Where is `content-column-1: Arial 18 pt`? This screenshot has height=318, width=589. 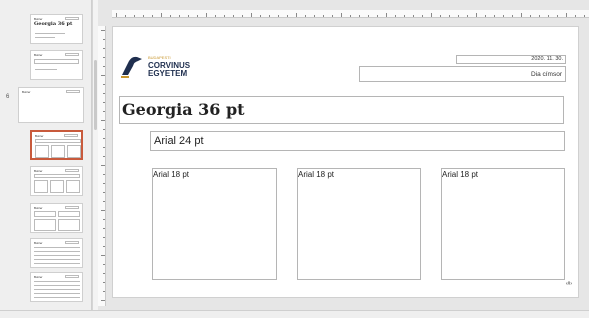
content-column-1: Arial 18 pt is located at coordinates (214, 224).